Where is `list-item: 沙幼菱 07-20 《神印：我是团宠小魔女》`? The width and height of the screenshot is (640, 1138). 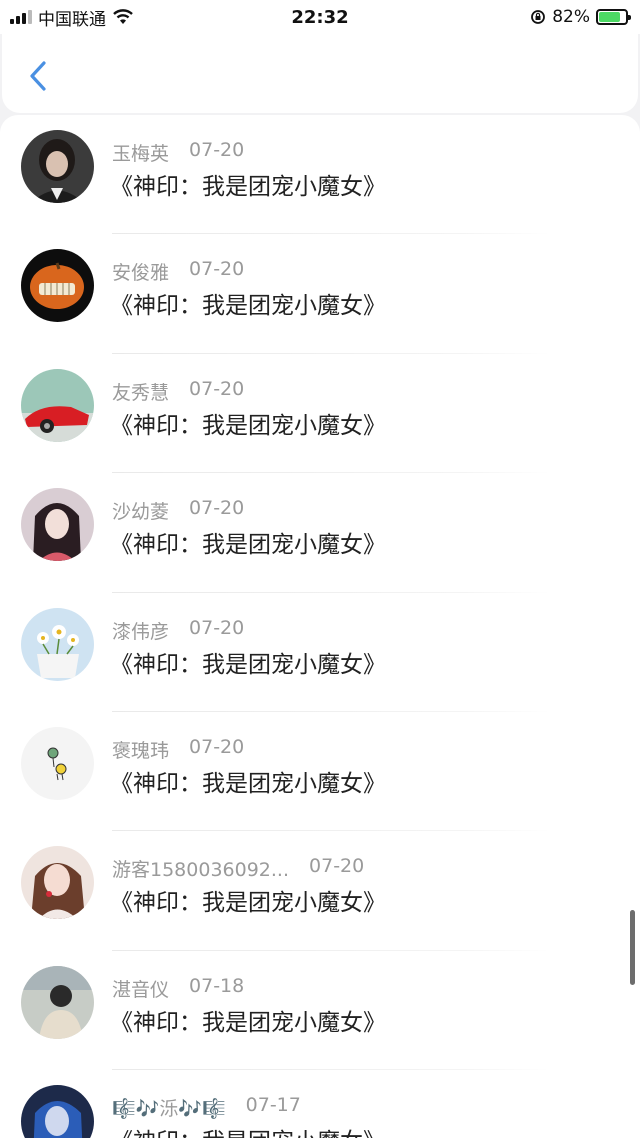 list-item: 沙幼菱 07-20 《神印：我是团宠小魔女》 is located at coordinates (320, 533).